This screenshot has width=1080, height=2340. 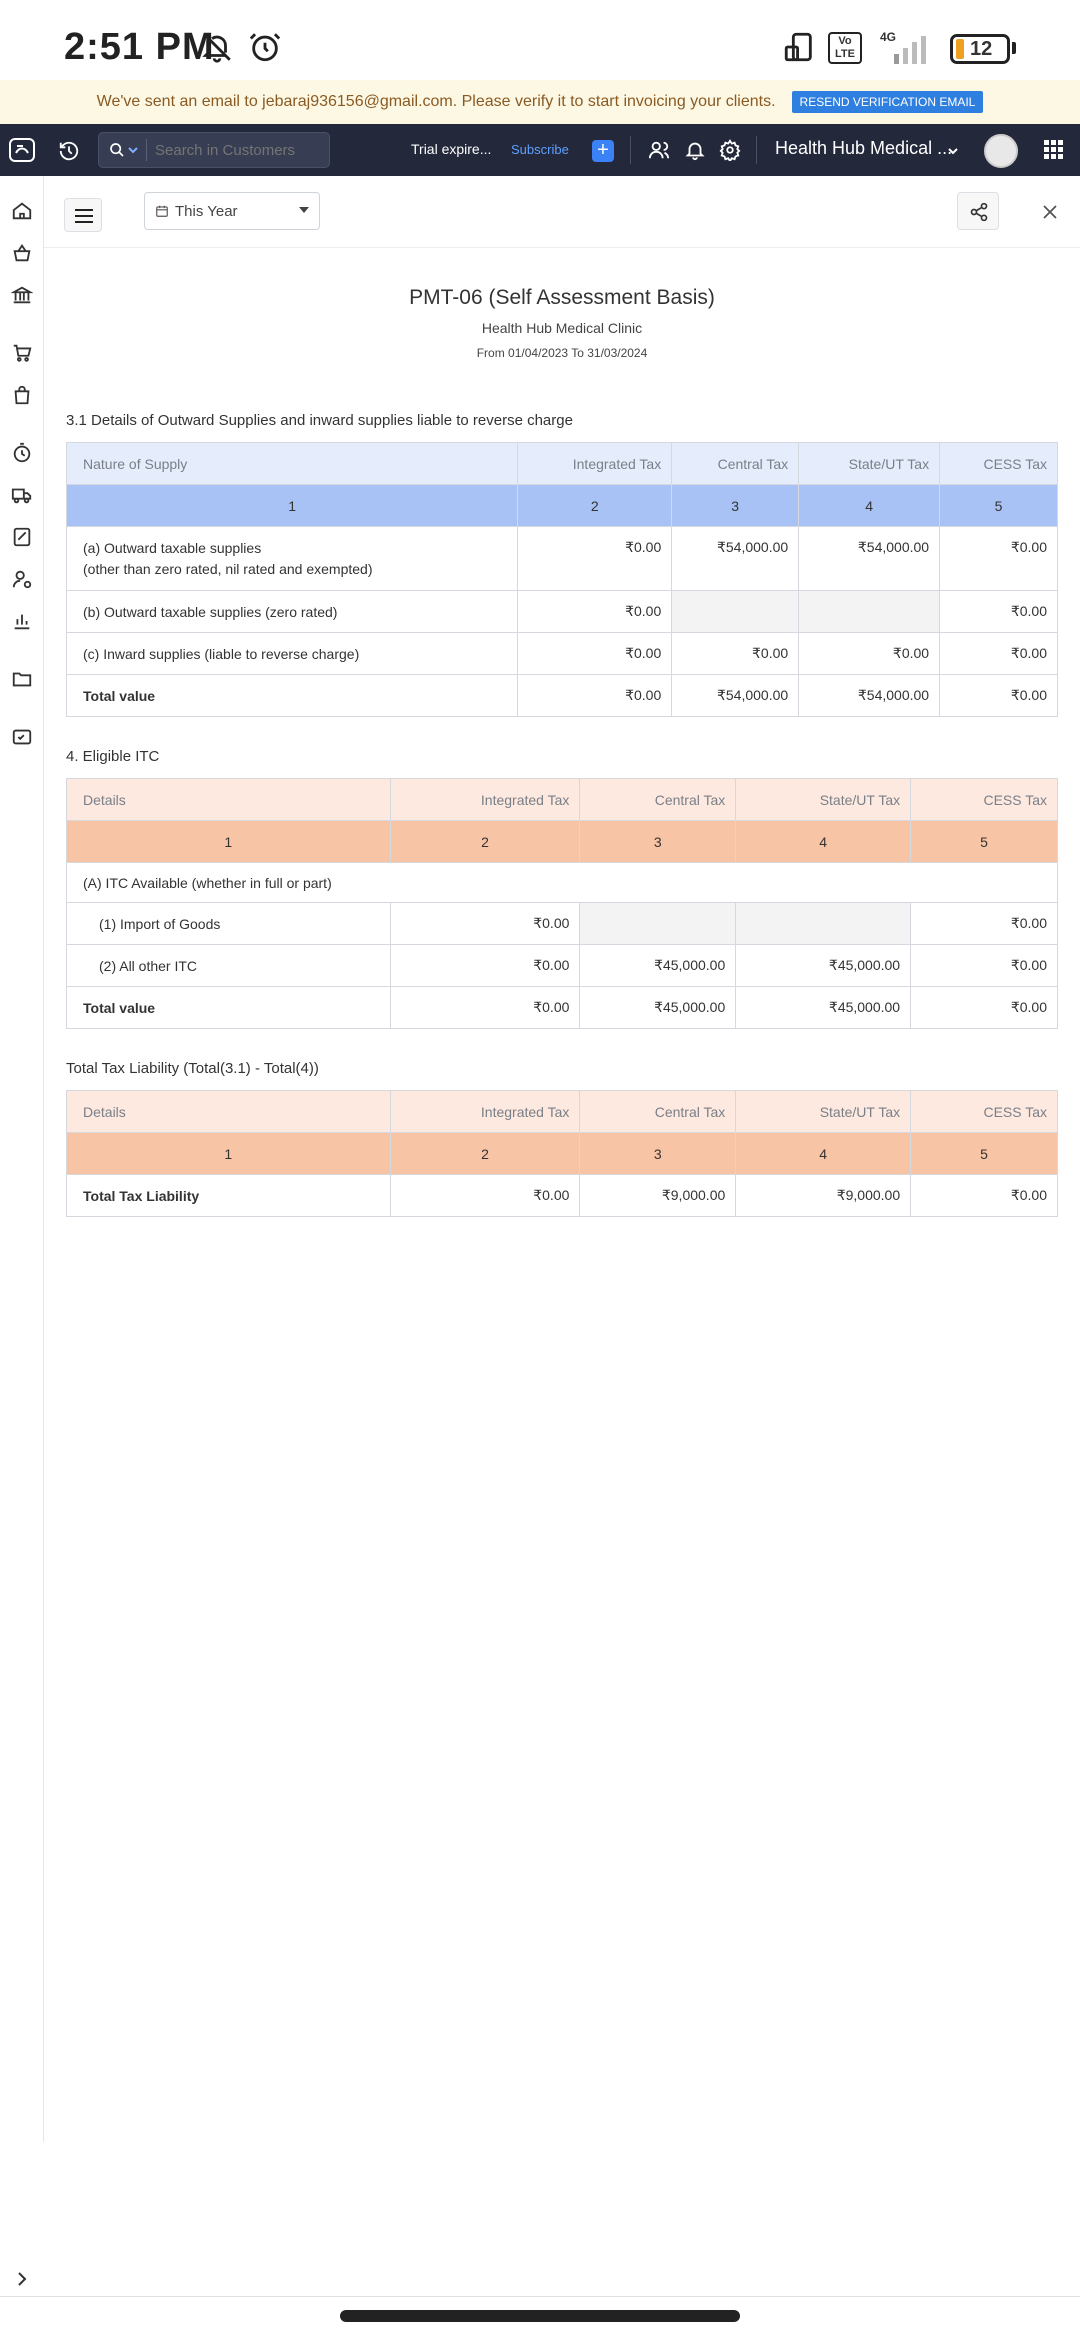 What do you see at coordinates (139, 47) in the screenshot?
I see `status-time: 2:51 PM` at bounding box center [139, 47].